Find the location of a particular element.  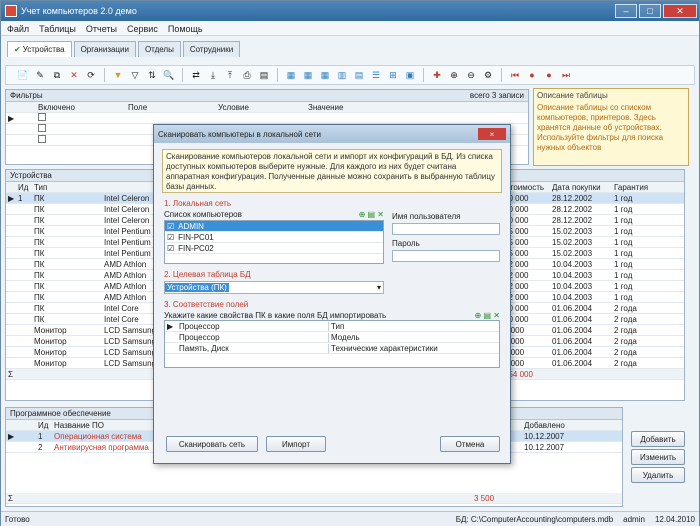

computer-list-label: Список компьютеров is located at coordinates (203, 214).